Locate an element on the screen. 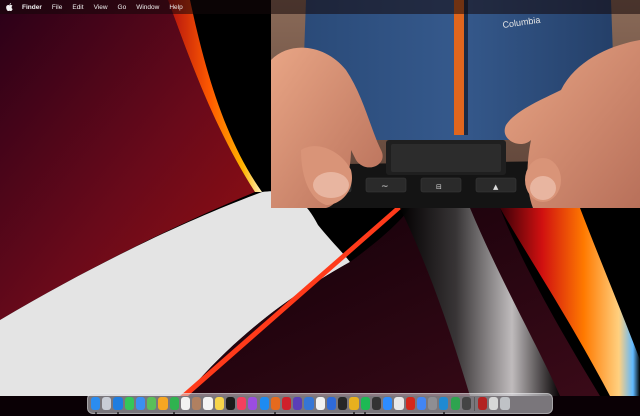  menu-file: File is located at coordinates (57, 7).